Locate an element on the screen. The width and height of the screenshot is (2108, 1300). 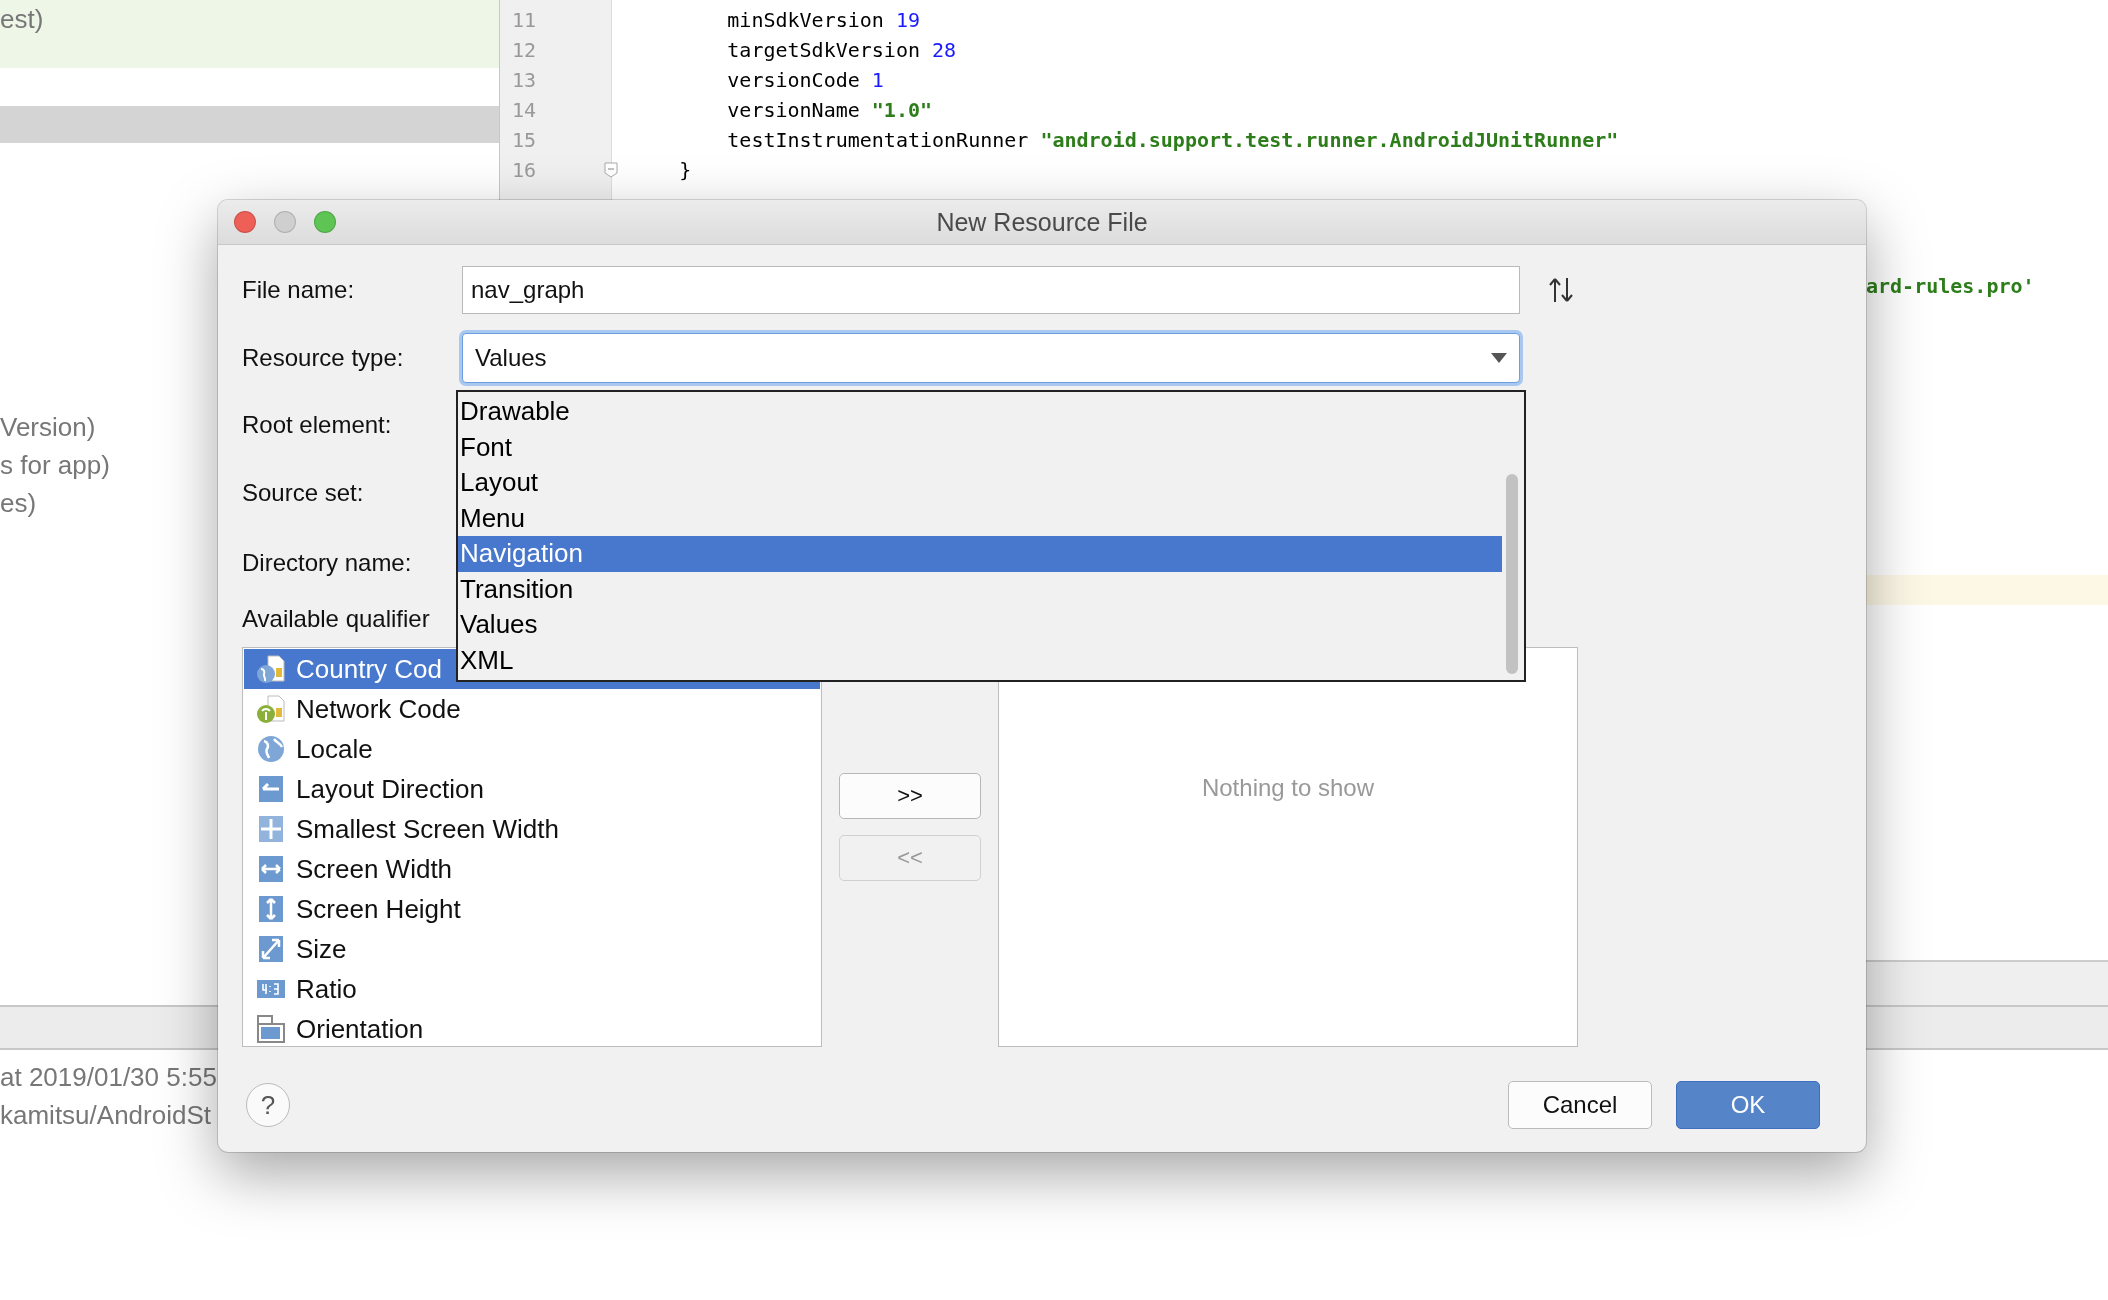
log-text: at 2019/01/30 5:55 is located at coordinates (108, 1077).